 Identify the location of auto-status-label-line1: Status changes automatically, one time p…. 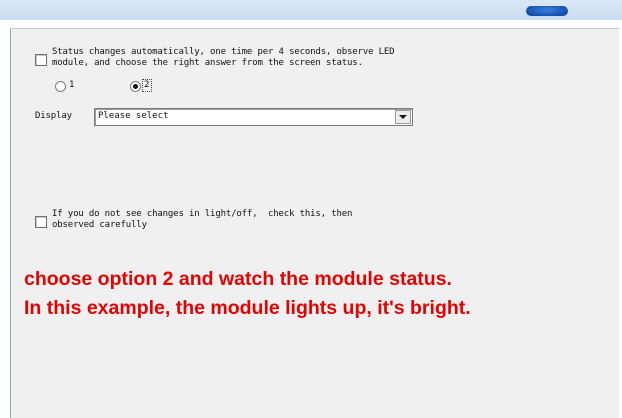
(223, 52).